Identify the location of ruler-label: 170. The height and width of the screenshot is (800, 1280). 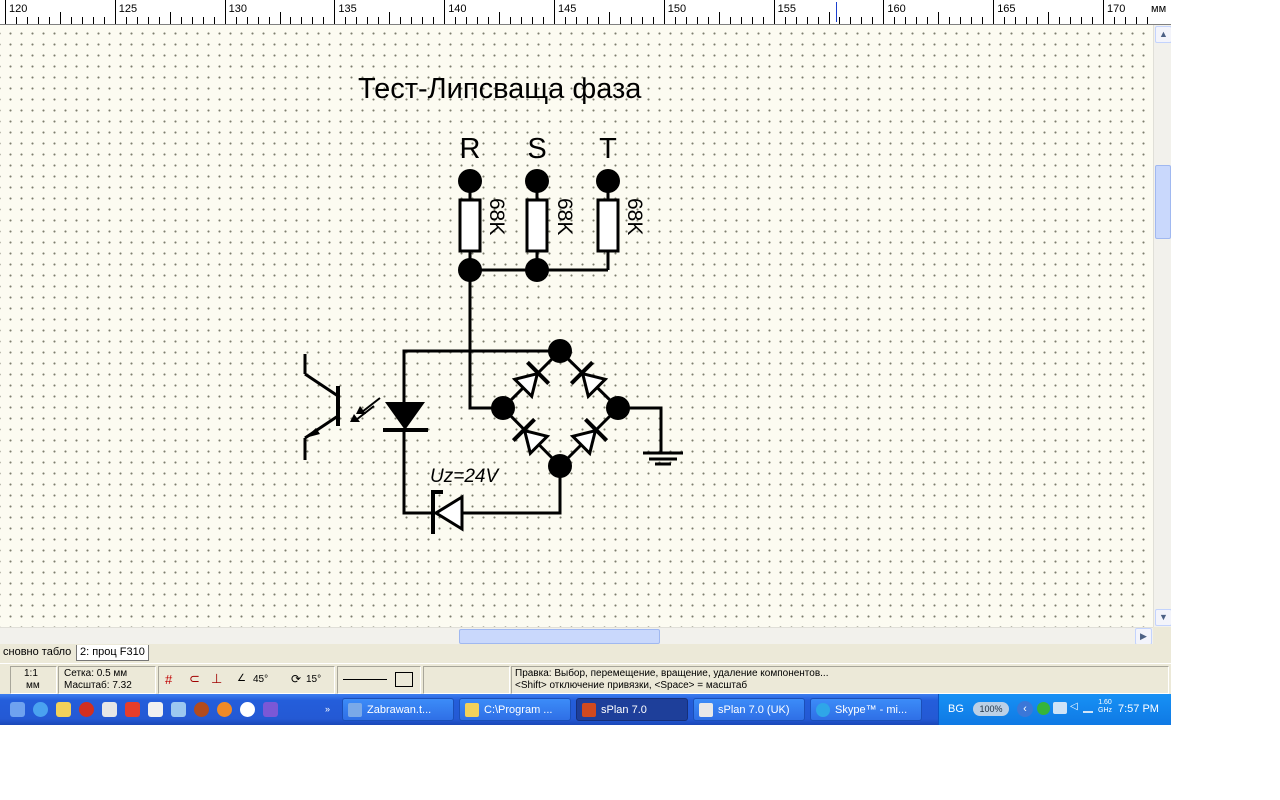
(1116, 9).